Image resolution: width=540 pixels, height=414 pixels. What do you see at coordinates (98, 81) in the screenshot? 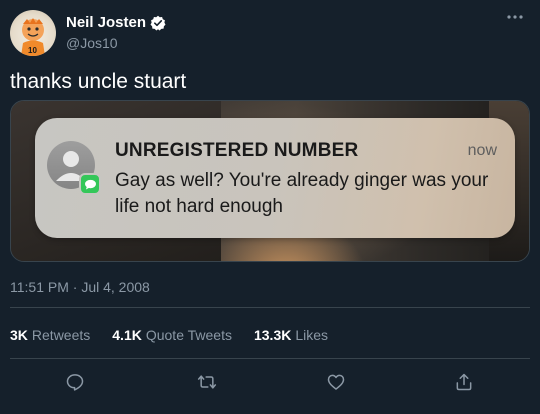
I see `tweet-text: thanks uncle stuart` at bounding box center [98, 81].